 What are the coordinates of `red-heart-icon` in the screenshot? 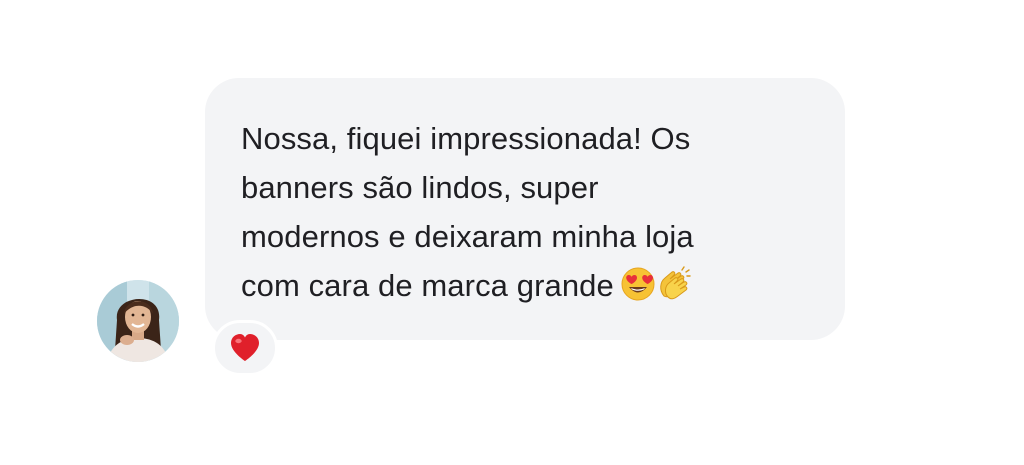 It's located at (245, 348).